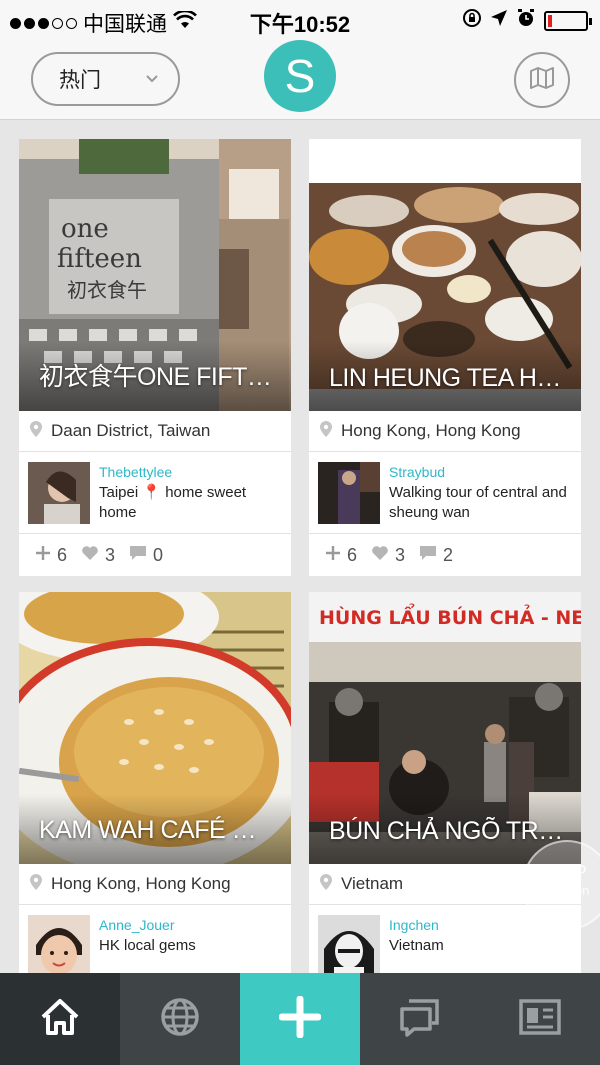 The width and height of the screenshot is (600, 1065). What do you see at coordinates (499, 21) in the screenshot?
I see `location-arrow-icon` at bounding box center [499, 21].